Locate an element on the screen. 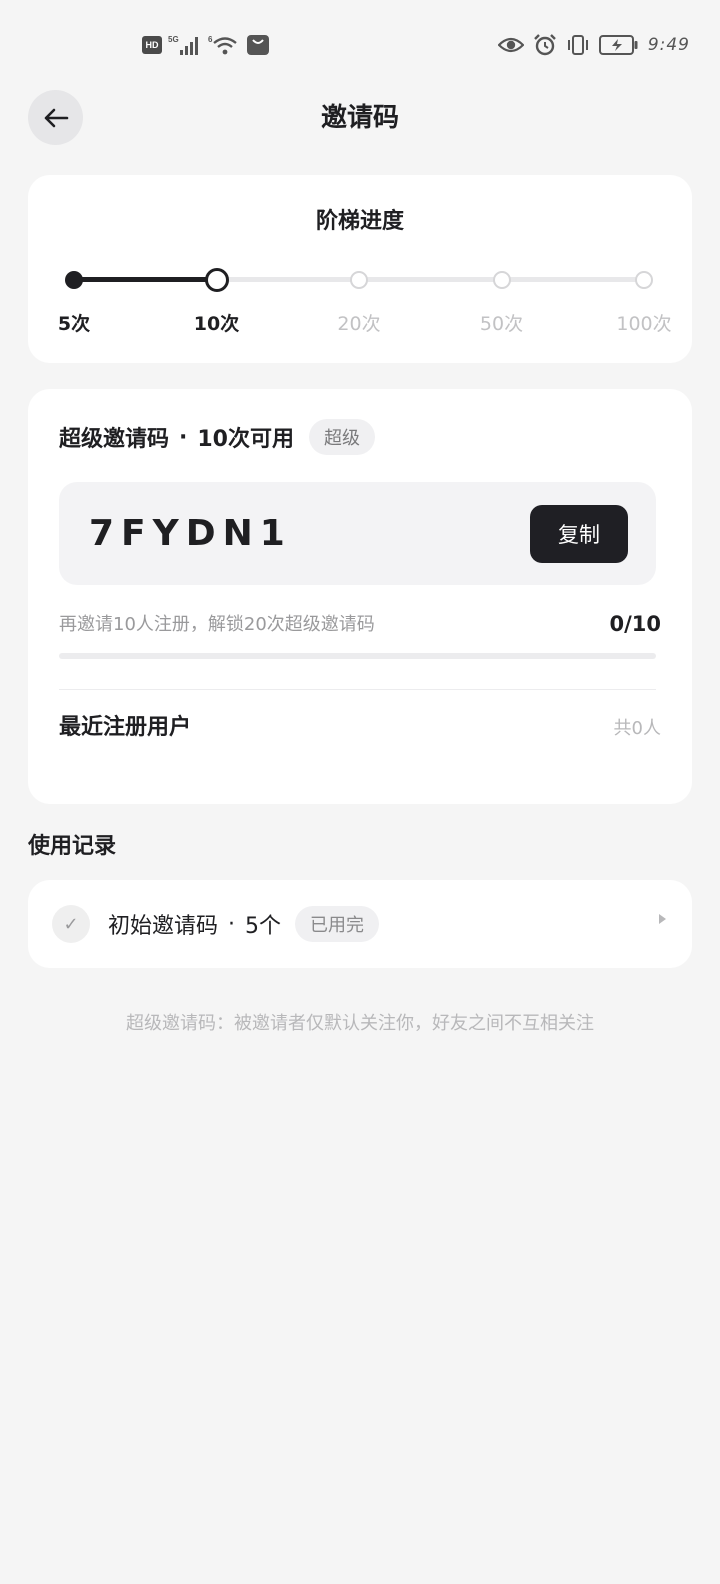 This screenshot has height=1584, width=720. status-time: 9:49 is located at coordinates (668, 45).